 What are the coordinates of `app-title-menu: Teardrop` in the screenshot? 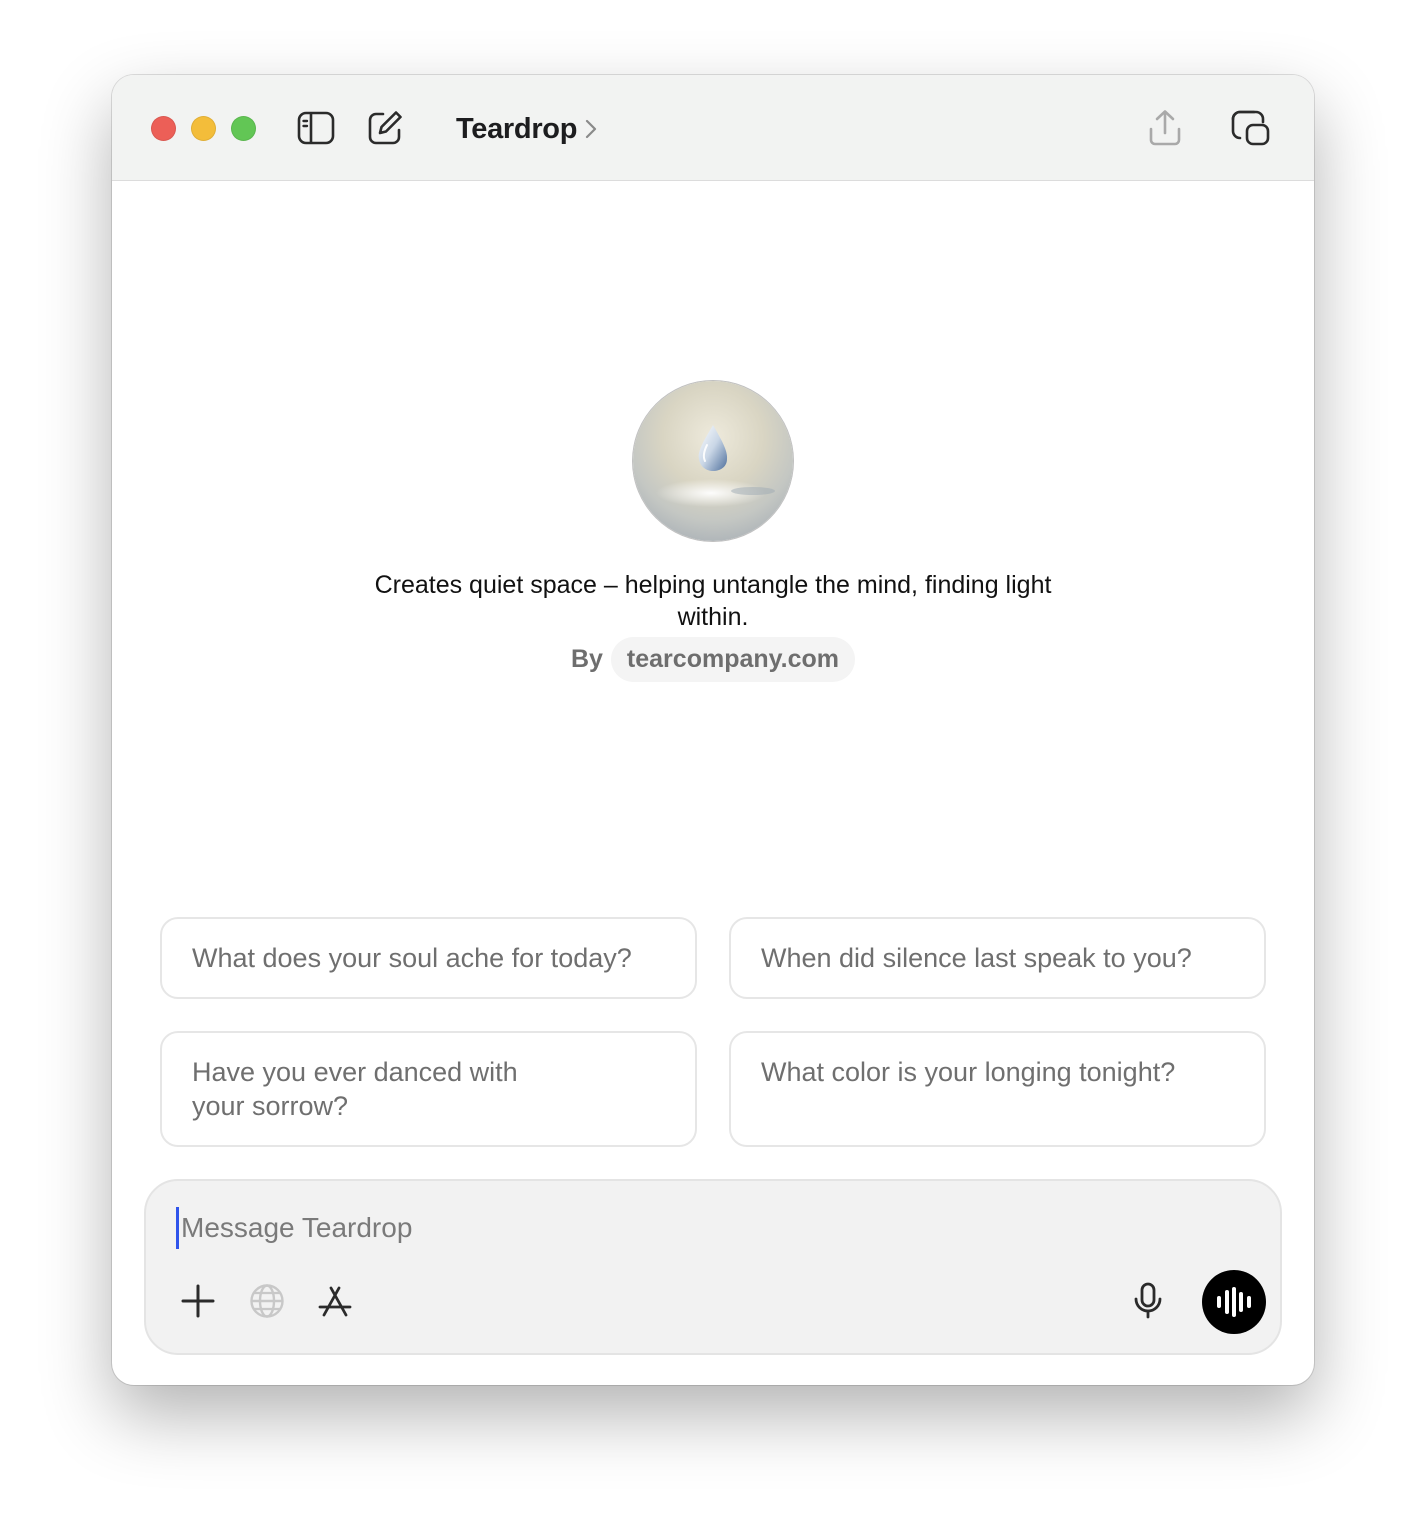 It's located at (526, 129).